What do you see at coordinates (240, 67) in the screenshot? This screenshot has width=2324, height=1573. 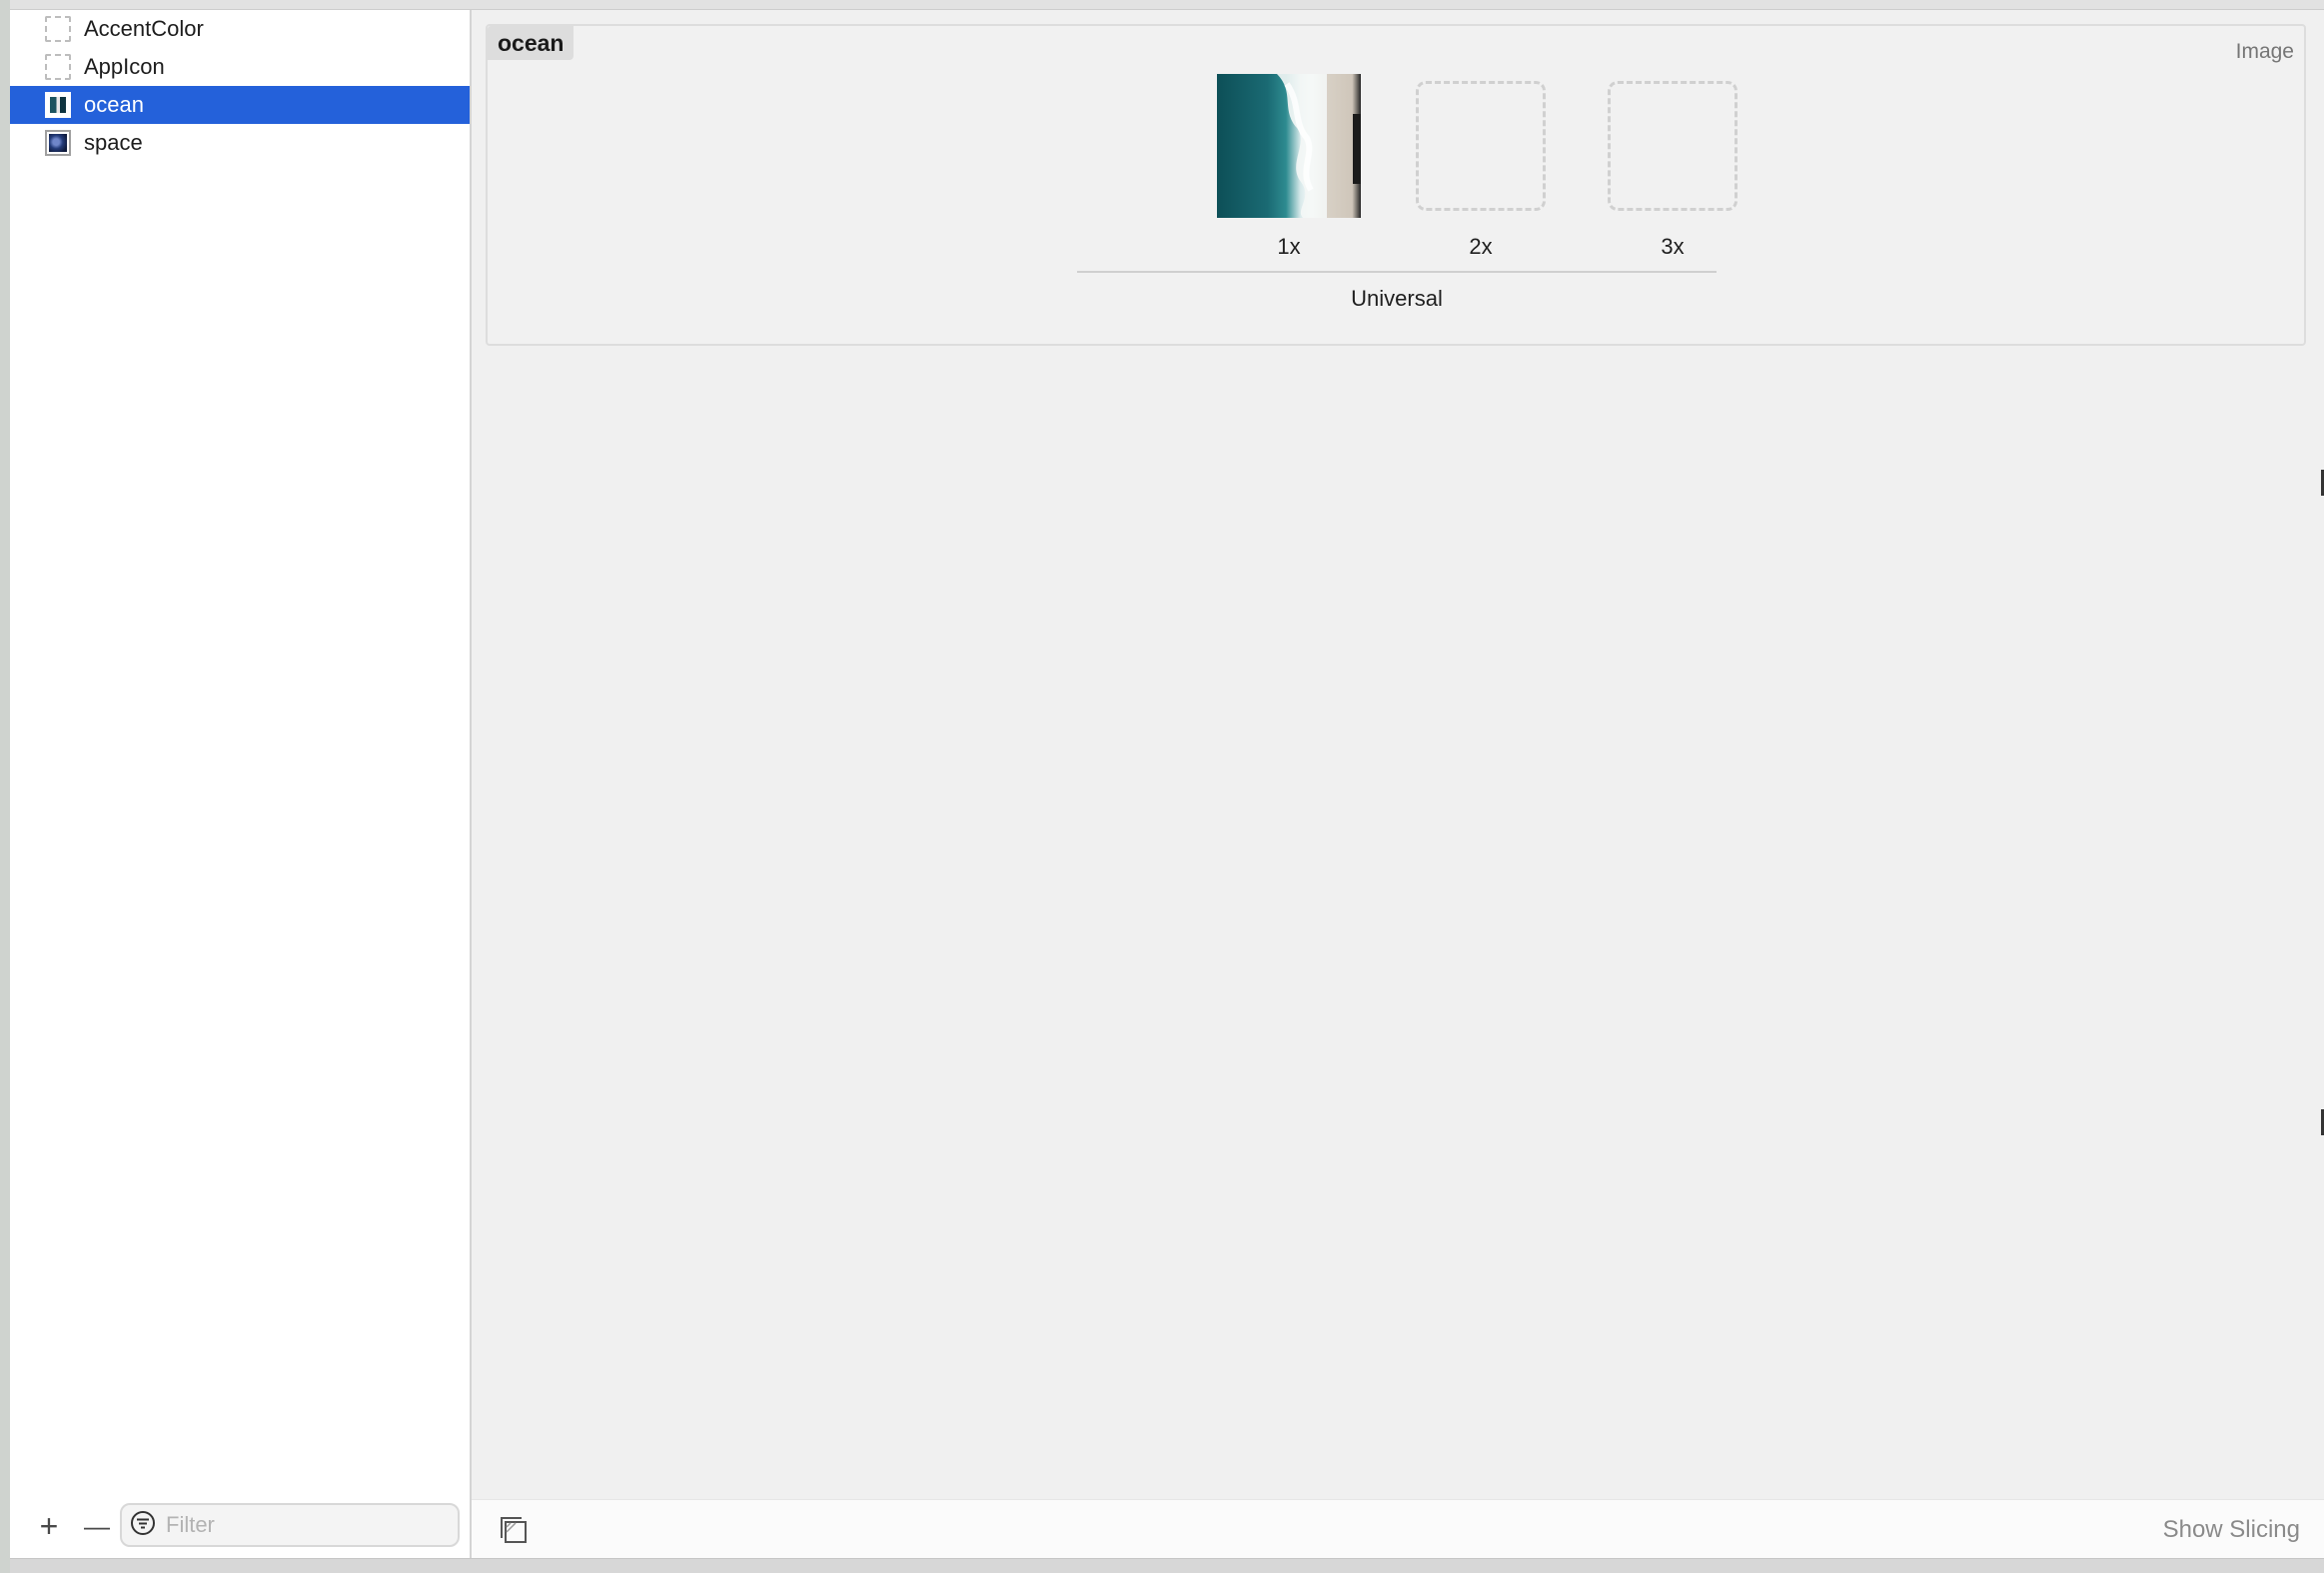 I see `asset-item-appicon: AppIcon` at bounding box center [240, 67].